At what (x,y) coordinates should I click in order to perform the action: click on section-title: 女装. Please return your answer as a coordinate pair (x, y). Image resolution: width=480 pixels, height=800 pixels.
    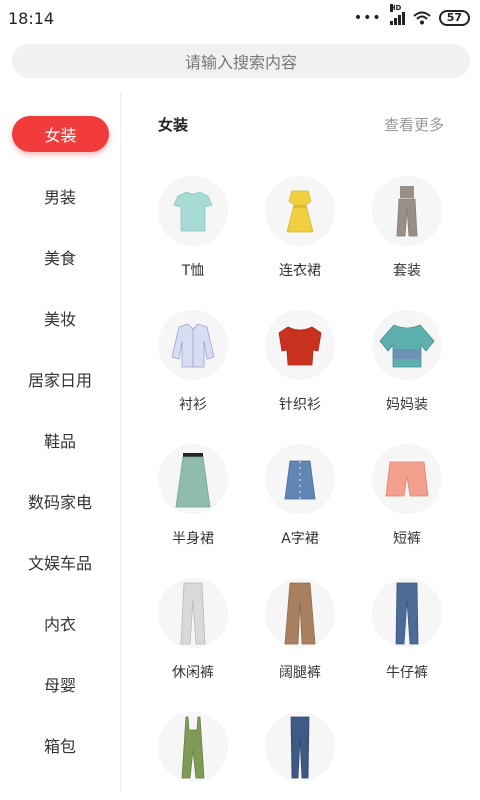
    Looking at the image, I should click on (173, 125).